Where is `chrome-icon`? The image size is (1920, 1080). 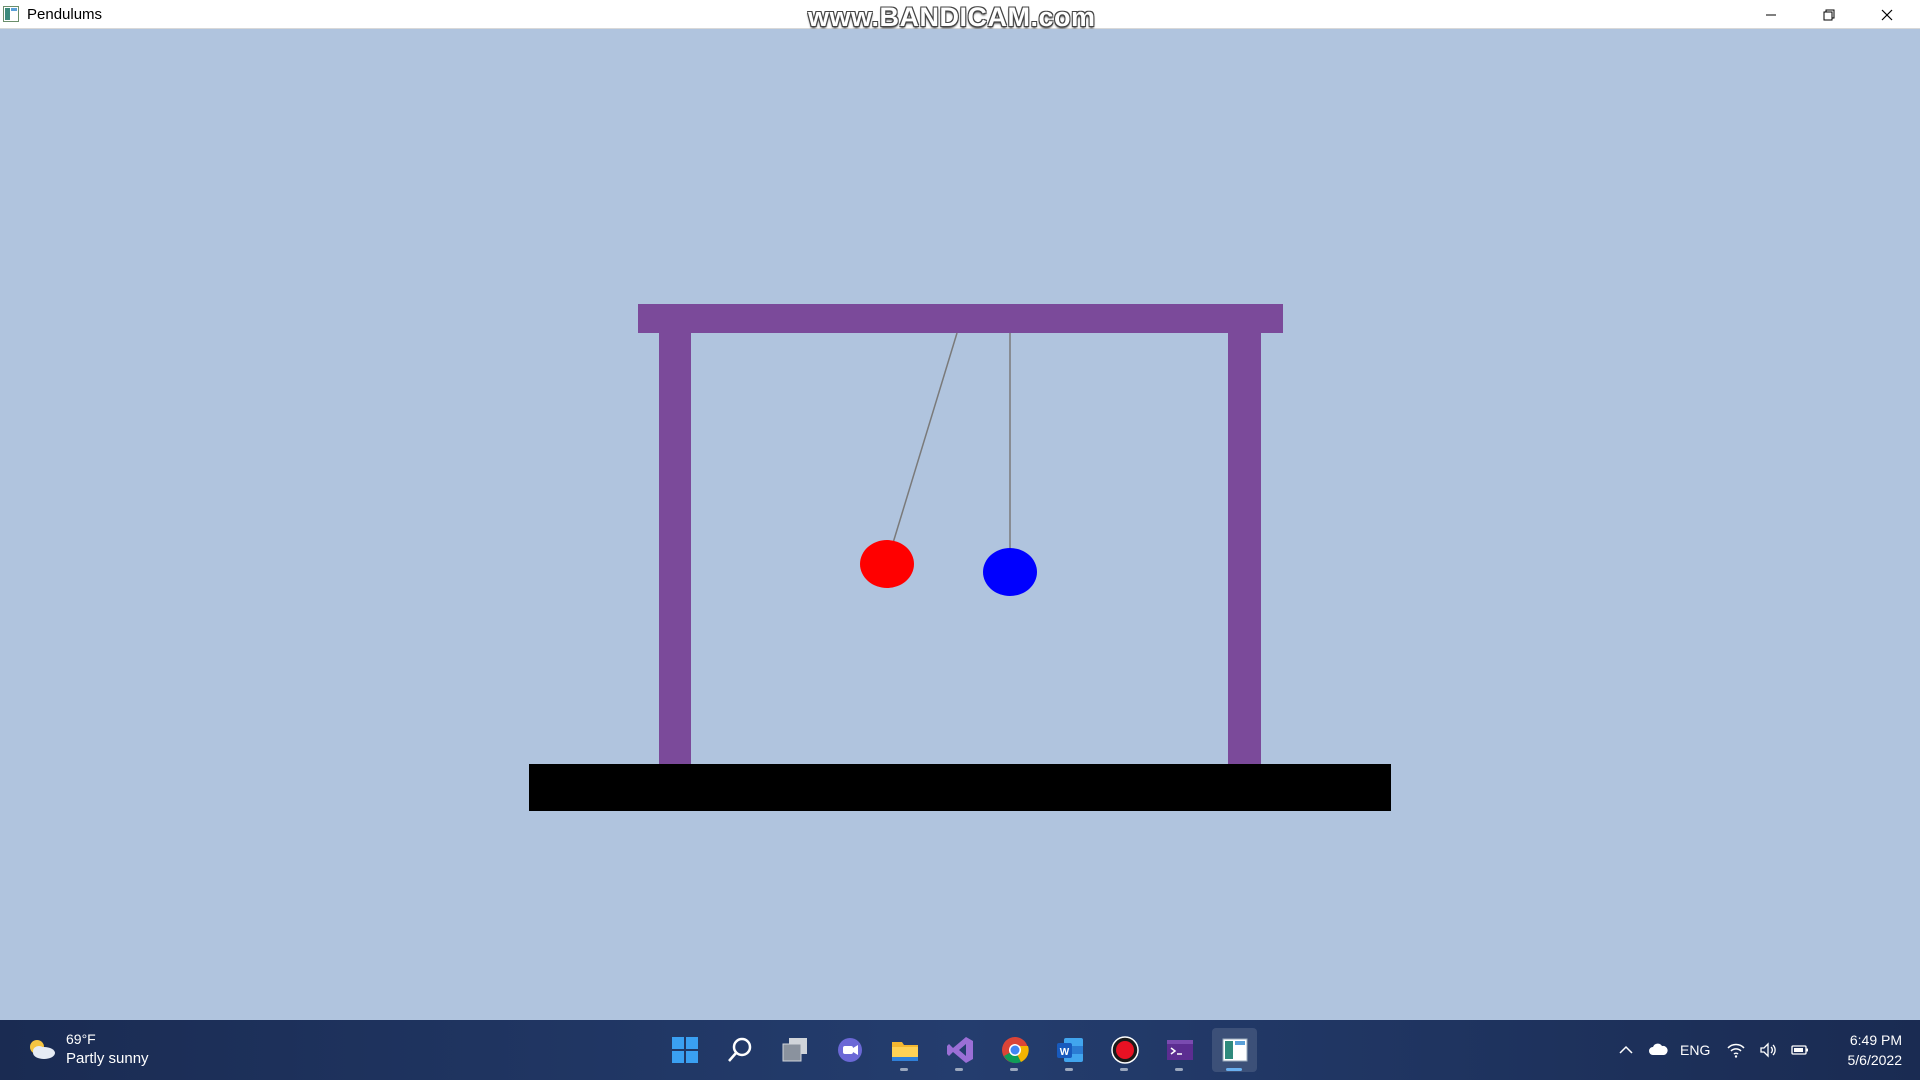 chrome-icon is located at coordinates (1015, 1050).